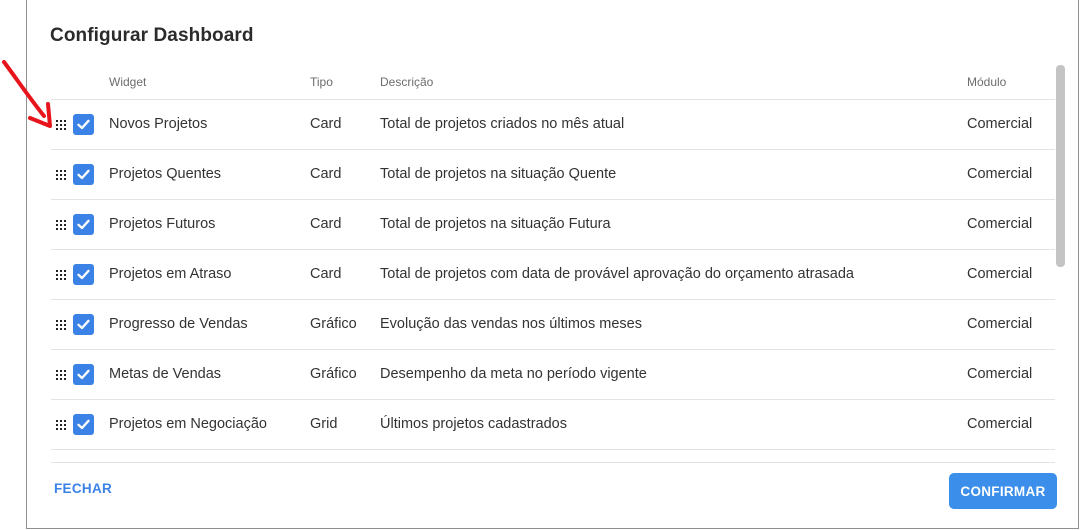  What do you see at coordinates (473, 424) in the screenshot?
I see `descricao-cell: Últimos projetos cadastrados` at bounding box center [473, 424].